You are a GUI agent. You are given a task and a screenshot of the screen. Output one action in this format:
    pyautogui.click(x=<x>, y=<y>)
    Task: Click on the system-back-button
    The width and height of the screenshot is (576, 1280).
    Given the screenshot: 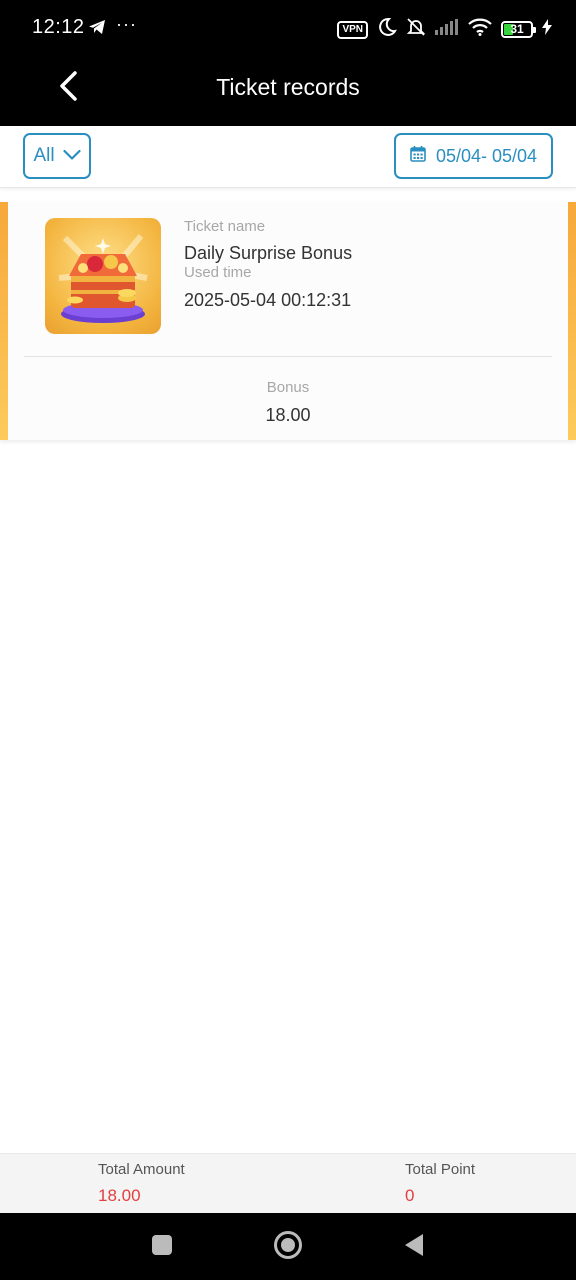 What is the action you would take?
    pyautogui.click(x=414, y=1247)
    